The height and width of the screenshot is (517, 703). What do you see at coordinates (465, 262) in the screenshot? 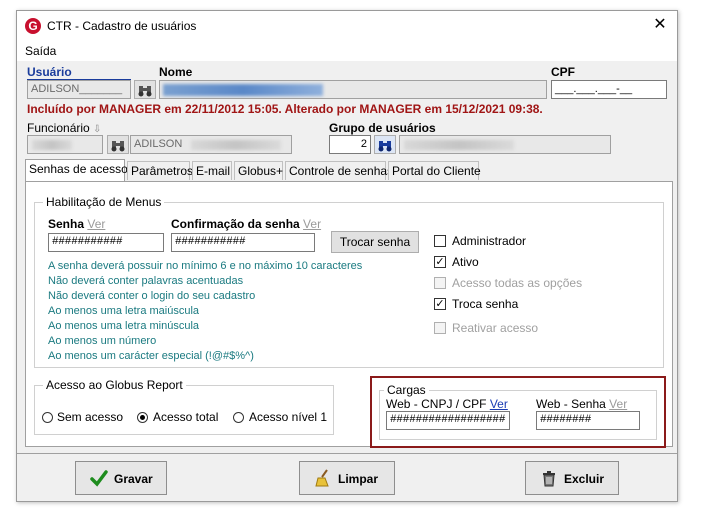
I see `ativo-label: Ativo` at bounding box center [465, 262].